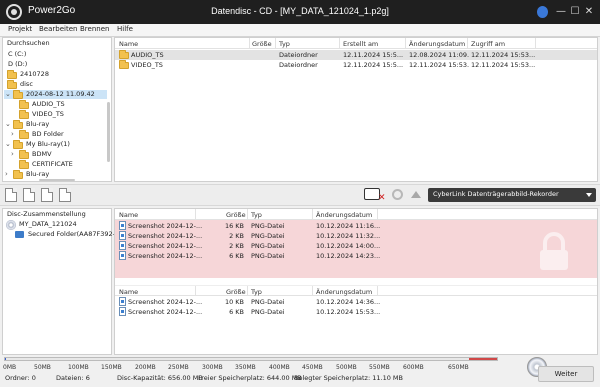 Image resolution: width=600 pixels, height=387 pixels. Describe the element at coordinates (55, 164) in the screenshot. I see `tree-item-certificate: CERTIFICATE` at that location.